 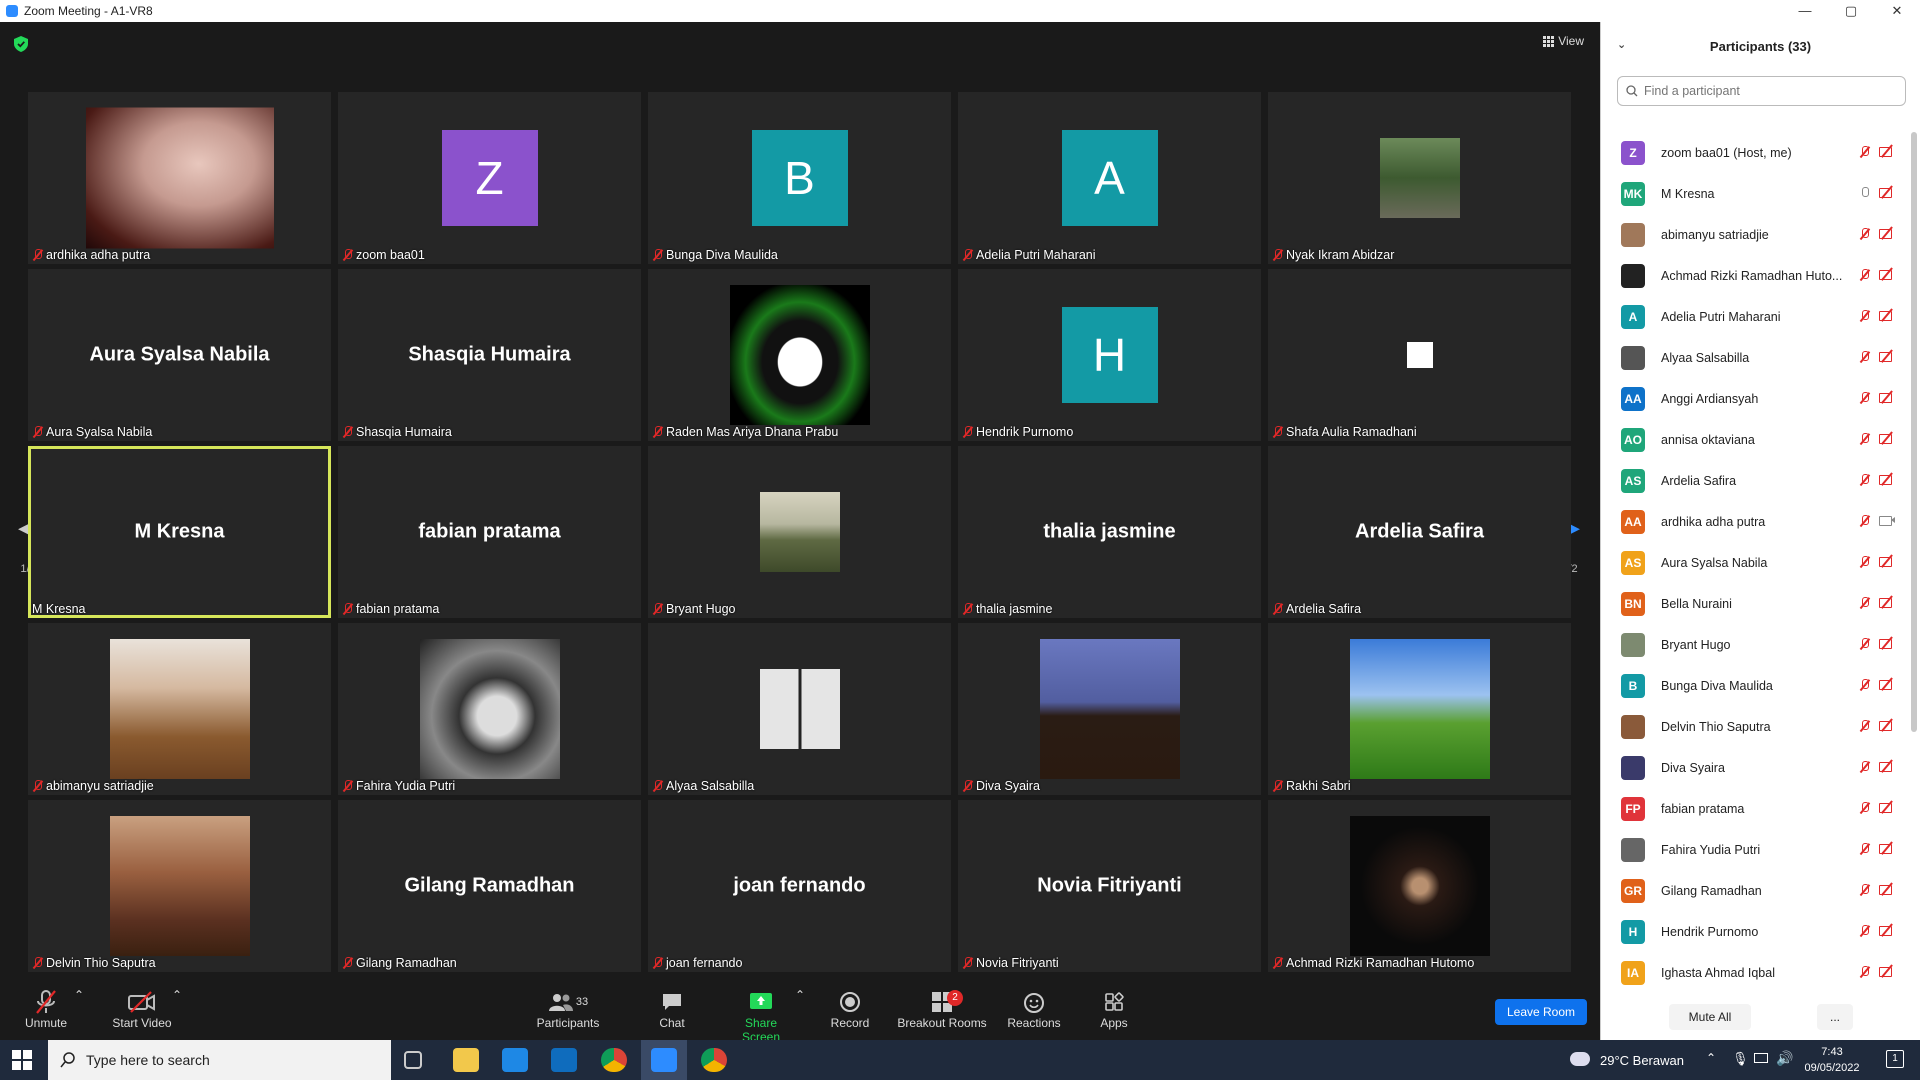 What do you see at coordinates (1751, 439) in the screenshot?
I see `participant-row: AO annisa oktaviana` at bounding box center [1751, 439].